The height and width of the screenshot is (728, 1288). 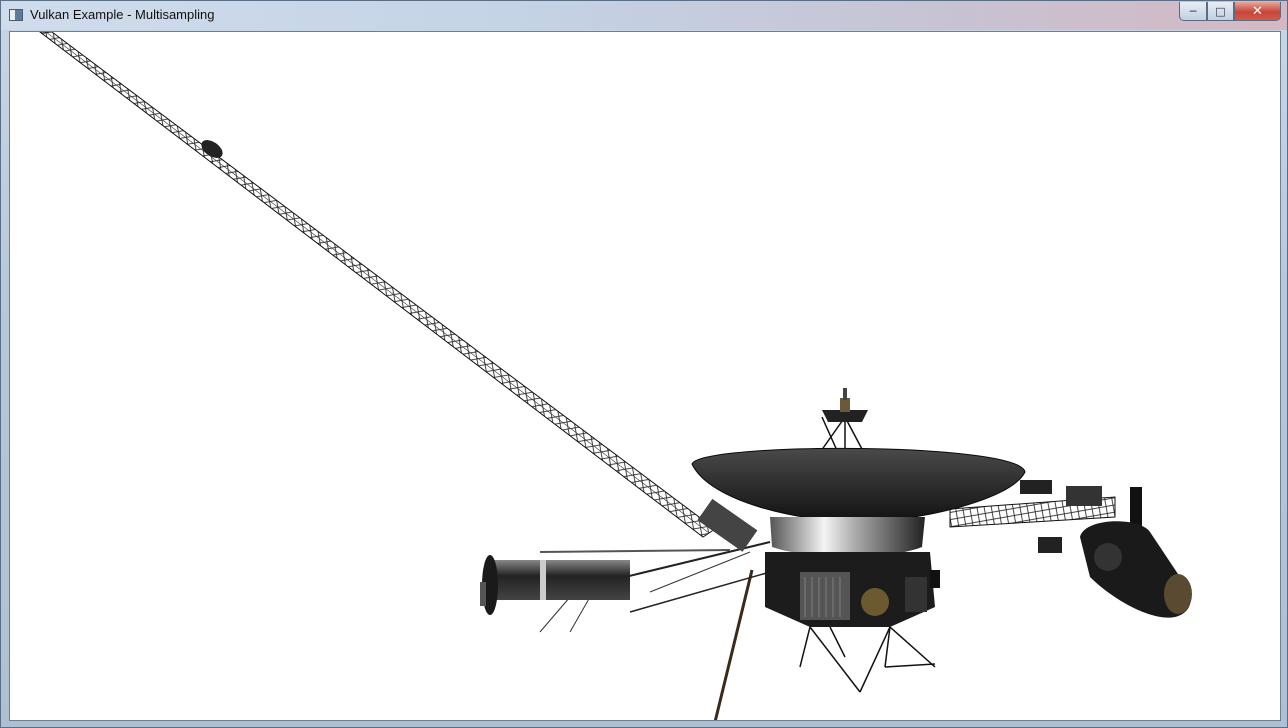 What do you see at coordinates (847, 537) in the screenshot?
I see `bus-ring` at bounding box center [847, 537].